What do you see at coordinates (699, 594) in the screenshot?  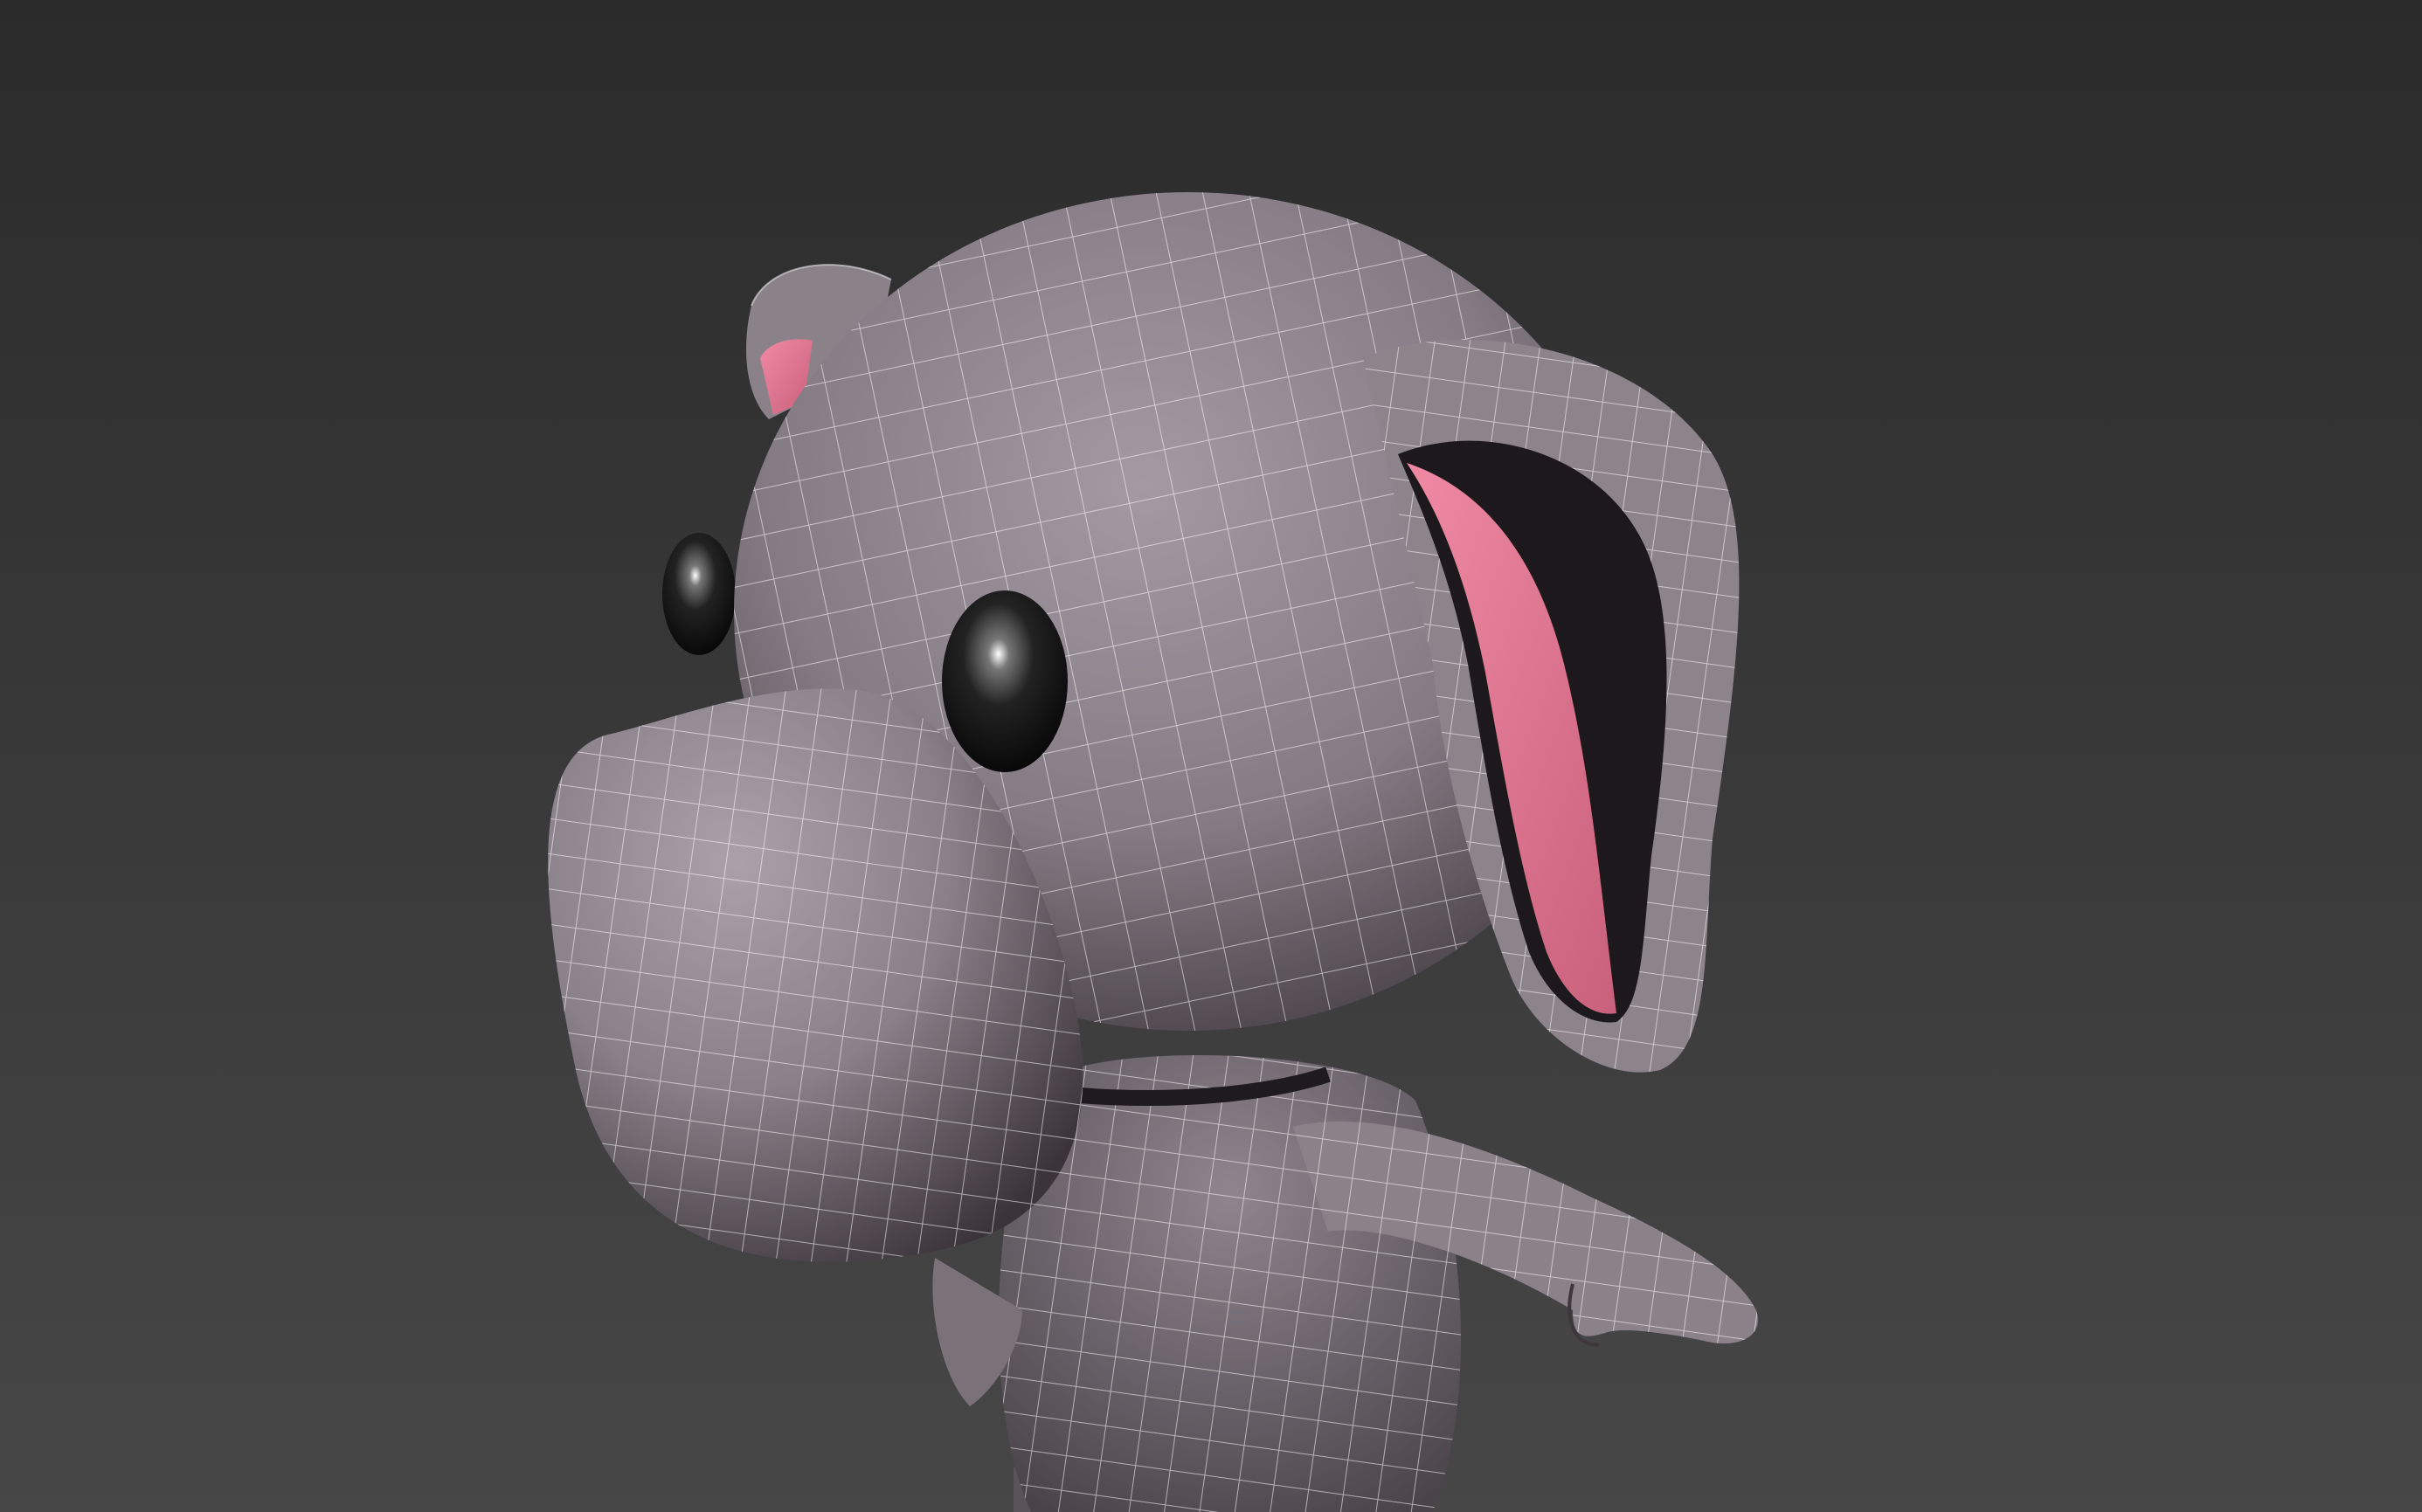 I see `back-eye` at bounding box center [699, 594].